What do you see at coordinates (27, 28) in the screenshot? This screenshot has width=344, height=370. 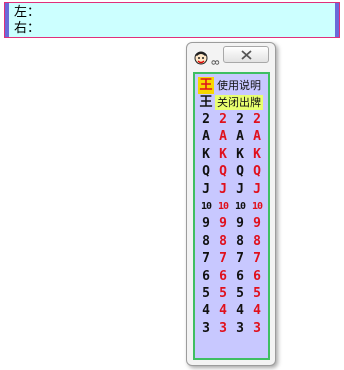 I see `right-label: 右：` at bounding box center [27, 28].